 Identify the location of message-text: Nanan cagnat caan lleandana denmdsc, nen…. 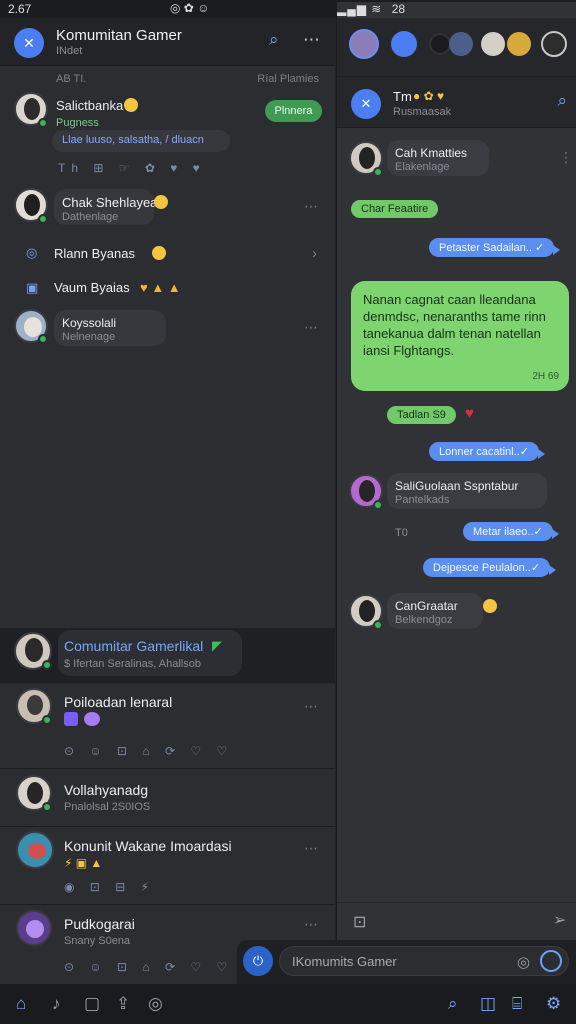
(454, 325).